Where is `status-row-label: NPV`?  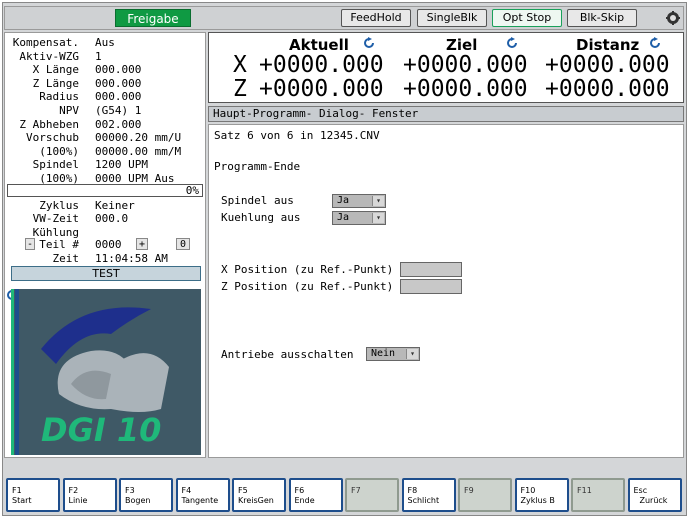 status-row-label: NPV is located at coordinates (69, 110).